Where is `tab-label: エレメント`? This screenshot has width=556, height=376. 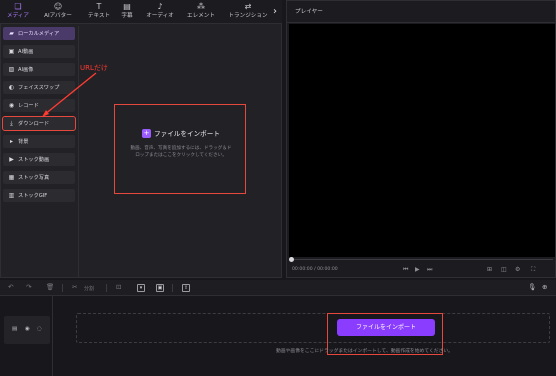
tab-label: エレメント is located at coordinates (201, 16).